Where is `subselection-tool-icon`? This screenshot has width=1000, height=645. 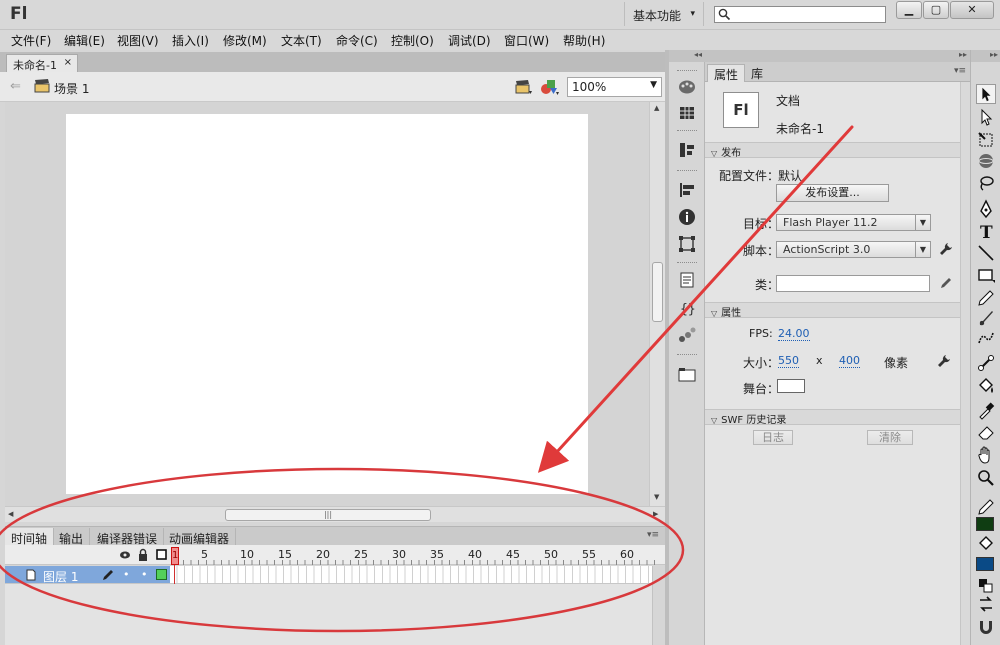
subselection-tool-icon is located at coordinates (986, 117).